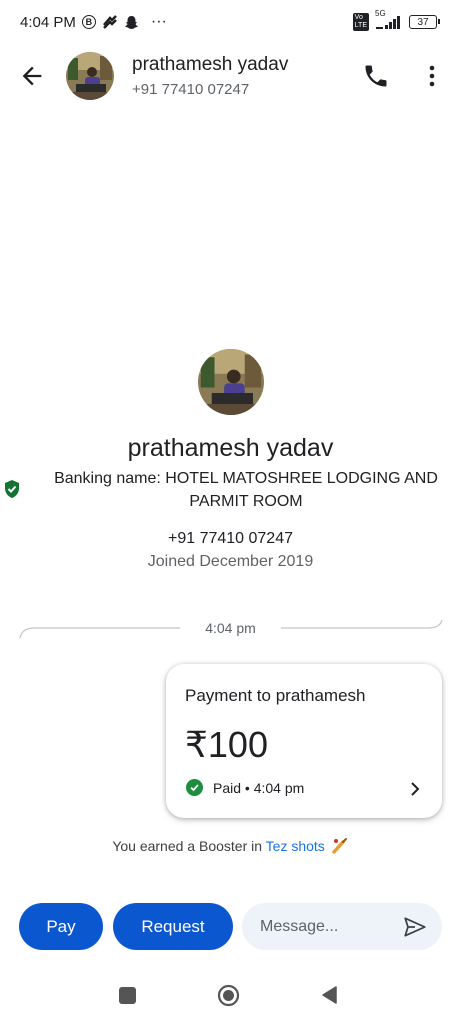 The image size is (461, 1024). I want to click on home-button, so click(228, 995).